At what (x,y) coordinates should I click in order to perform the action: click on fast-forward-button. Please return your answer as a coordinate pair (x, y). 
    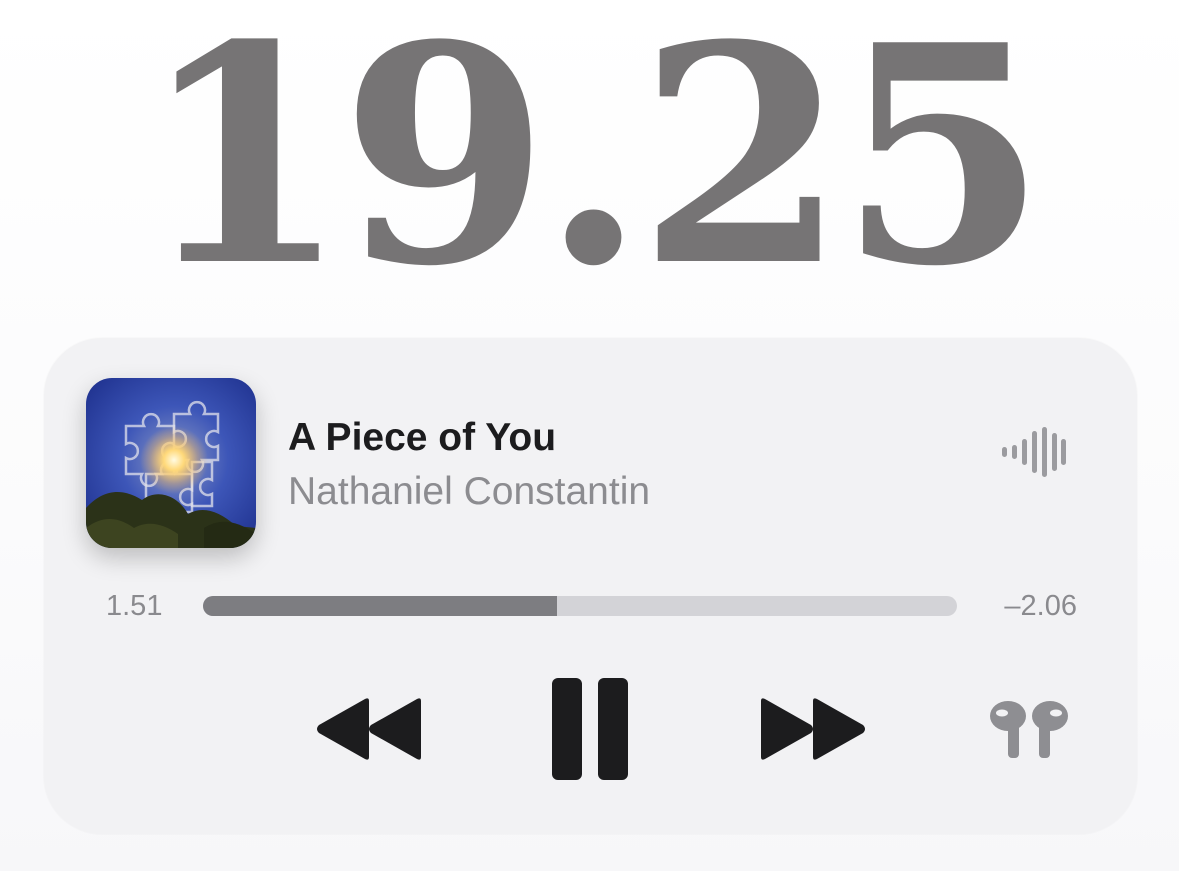
    Looking at the image, I should click on (813, 729).